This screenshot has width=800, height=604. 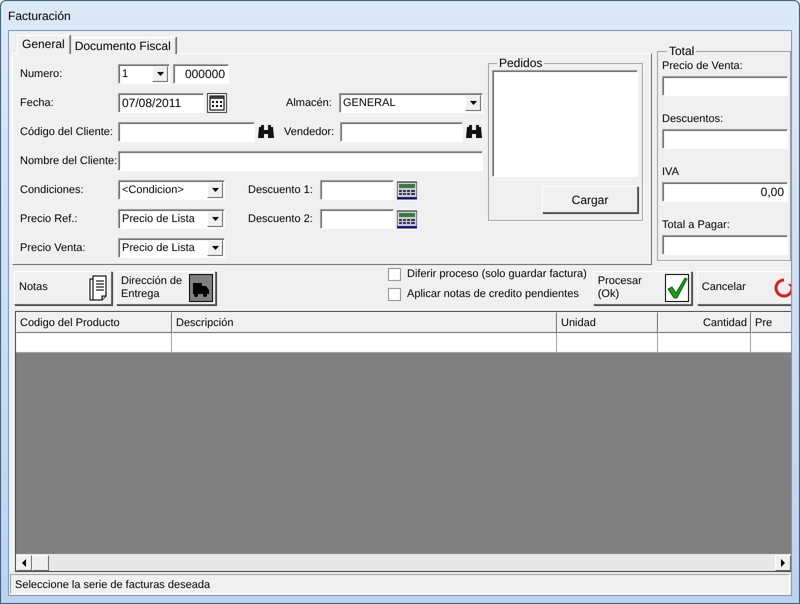 I want to click on field-label: Nombre del Cliente:, so click(x=69, y=161).